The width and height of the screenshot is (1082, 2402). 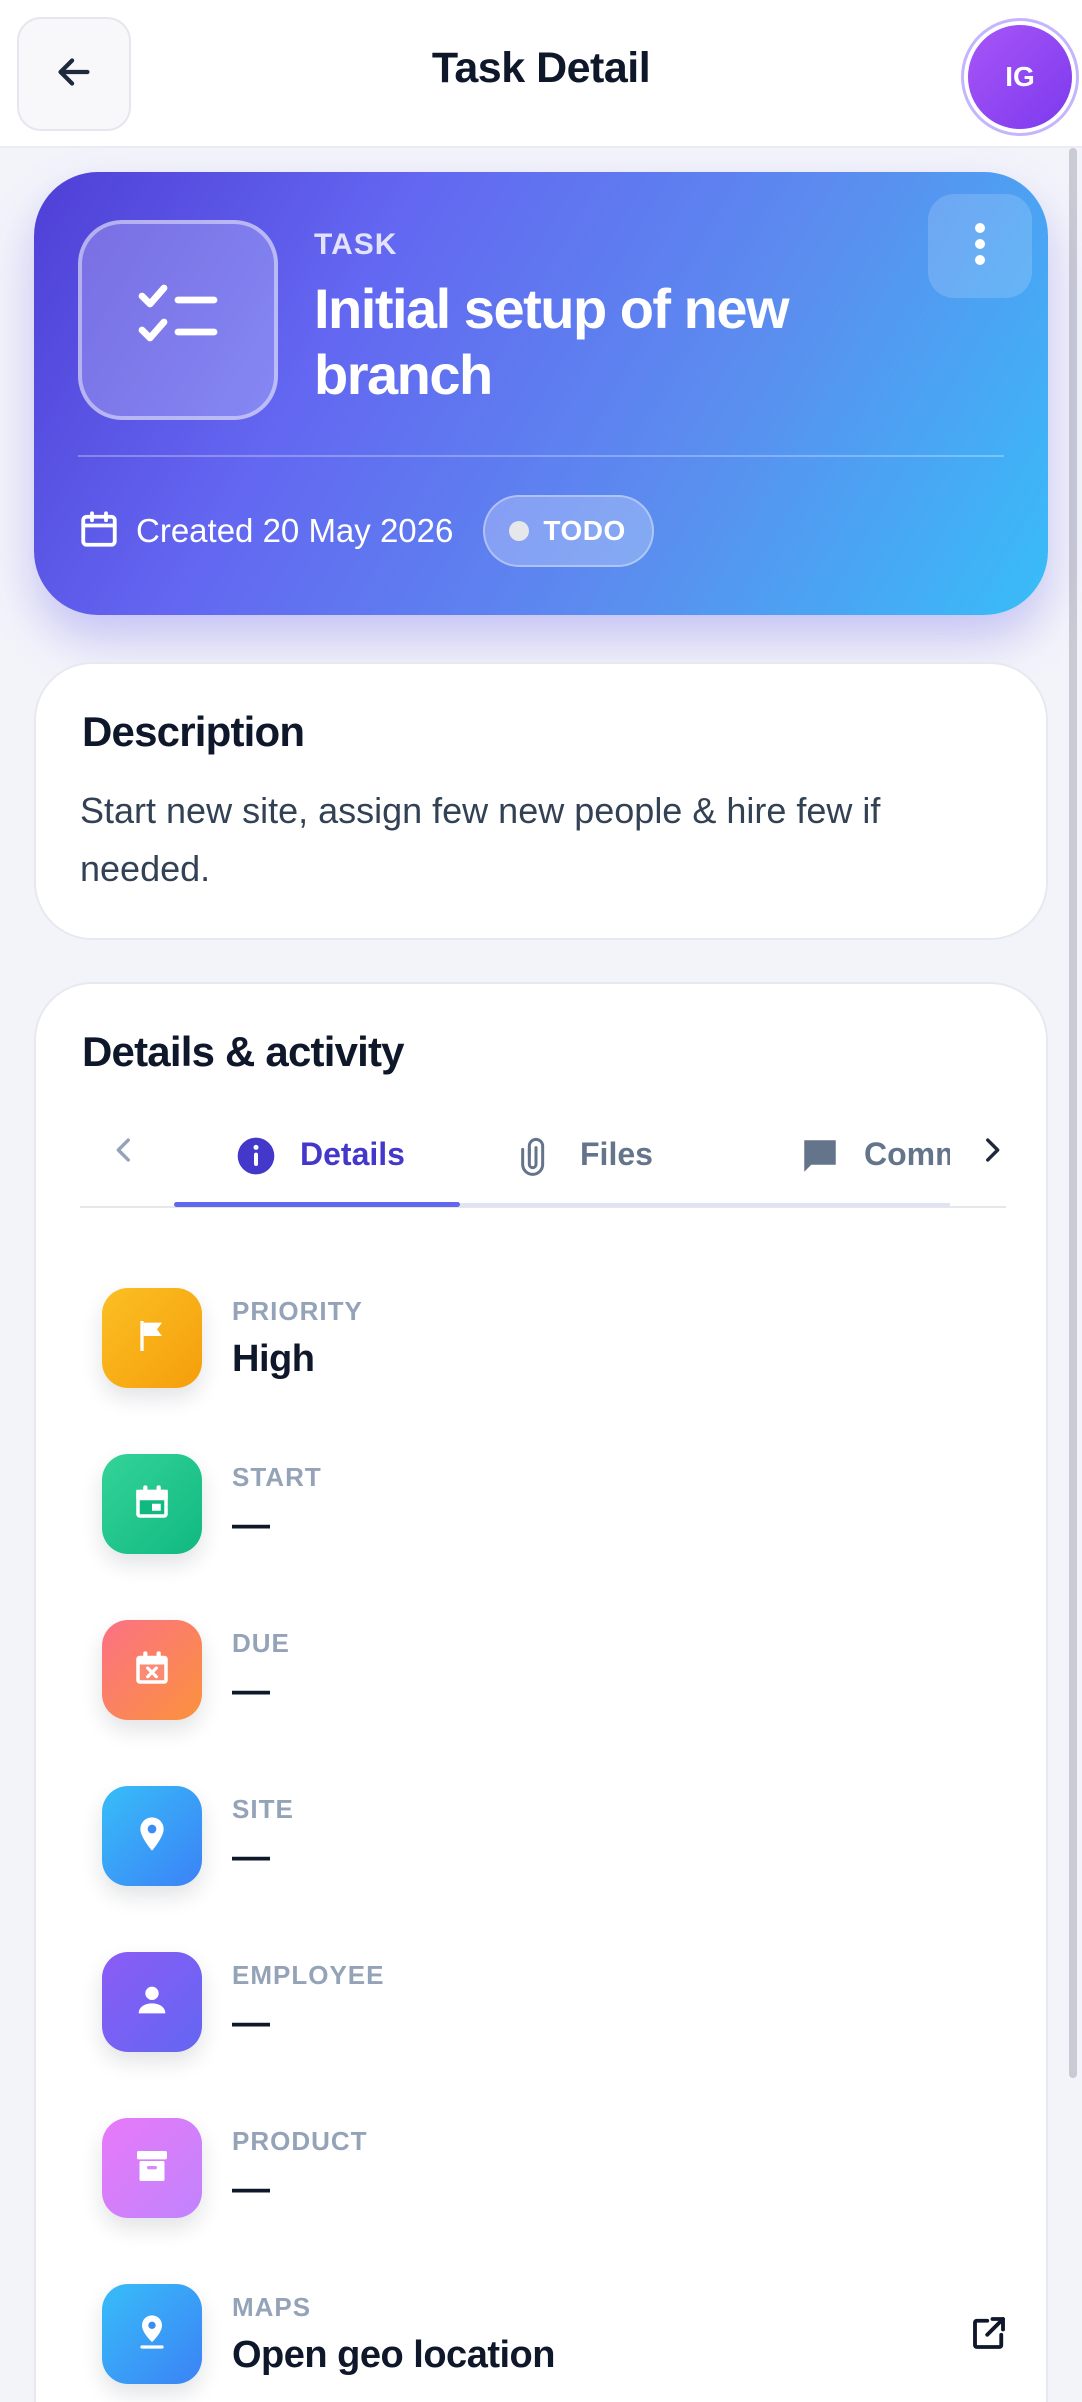 What do you see at coordinates (295, 530) in the screenshot?
I see `created-date: Created 20 May 2026` at bounding box center [295, 530].